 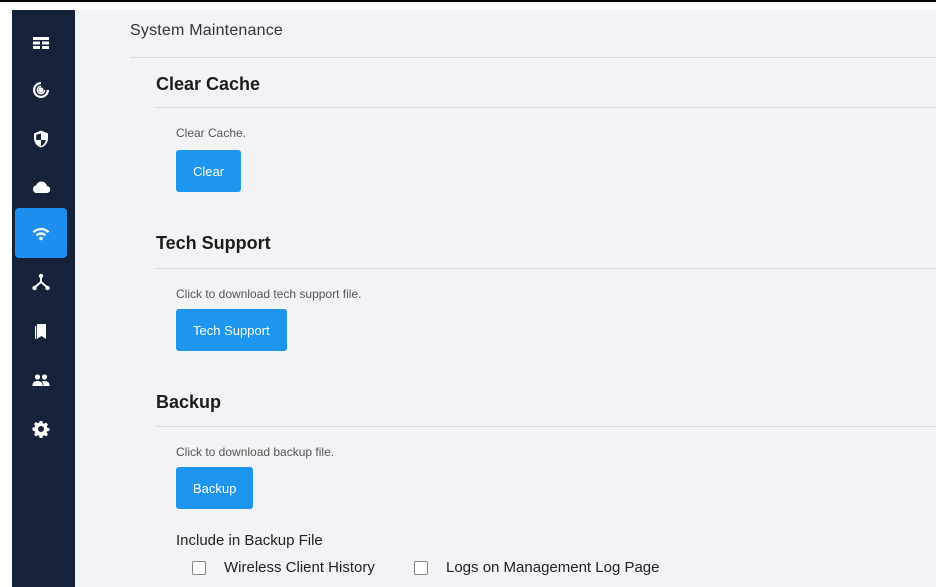 What do you see at coordinates (207, 30) in the screenshot?
I see `page-title: System Maintenance` at bounding box center [207, 30].